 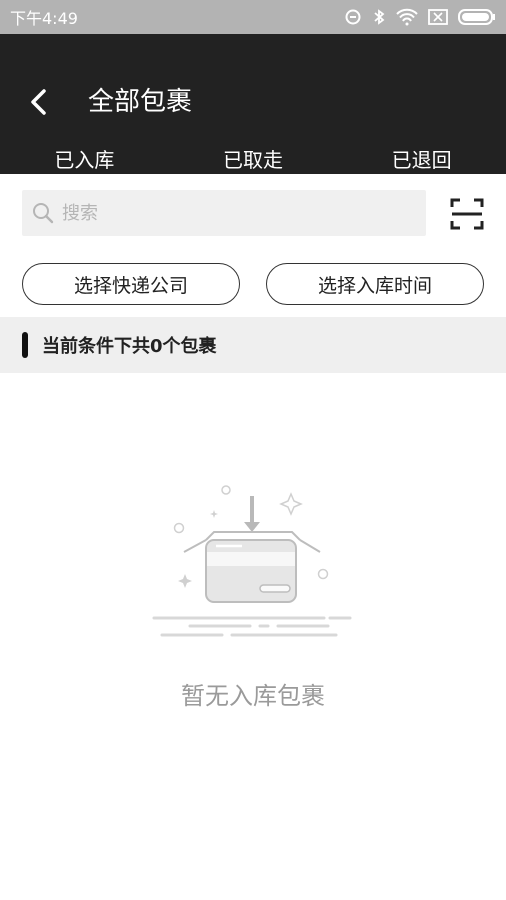 What do you see at coordinates (253, 345) in the screenshot?
I see `result-summary: 当前条件下共0个包裹` at bounding box center [253, 345].